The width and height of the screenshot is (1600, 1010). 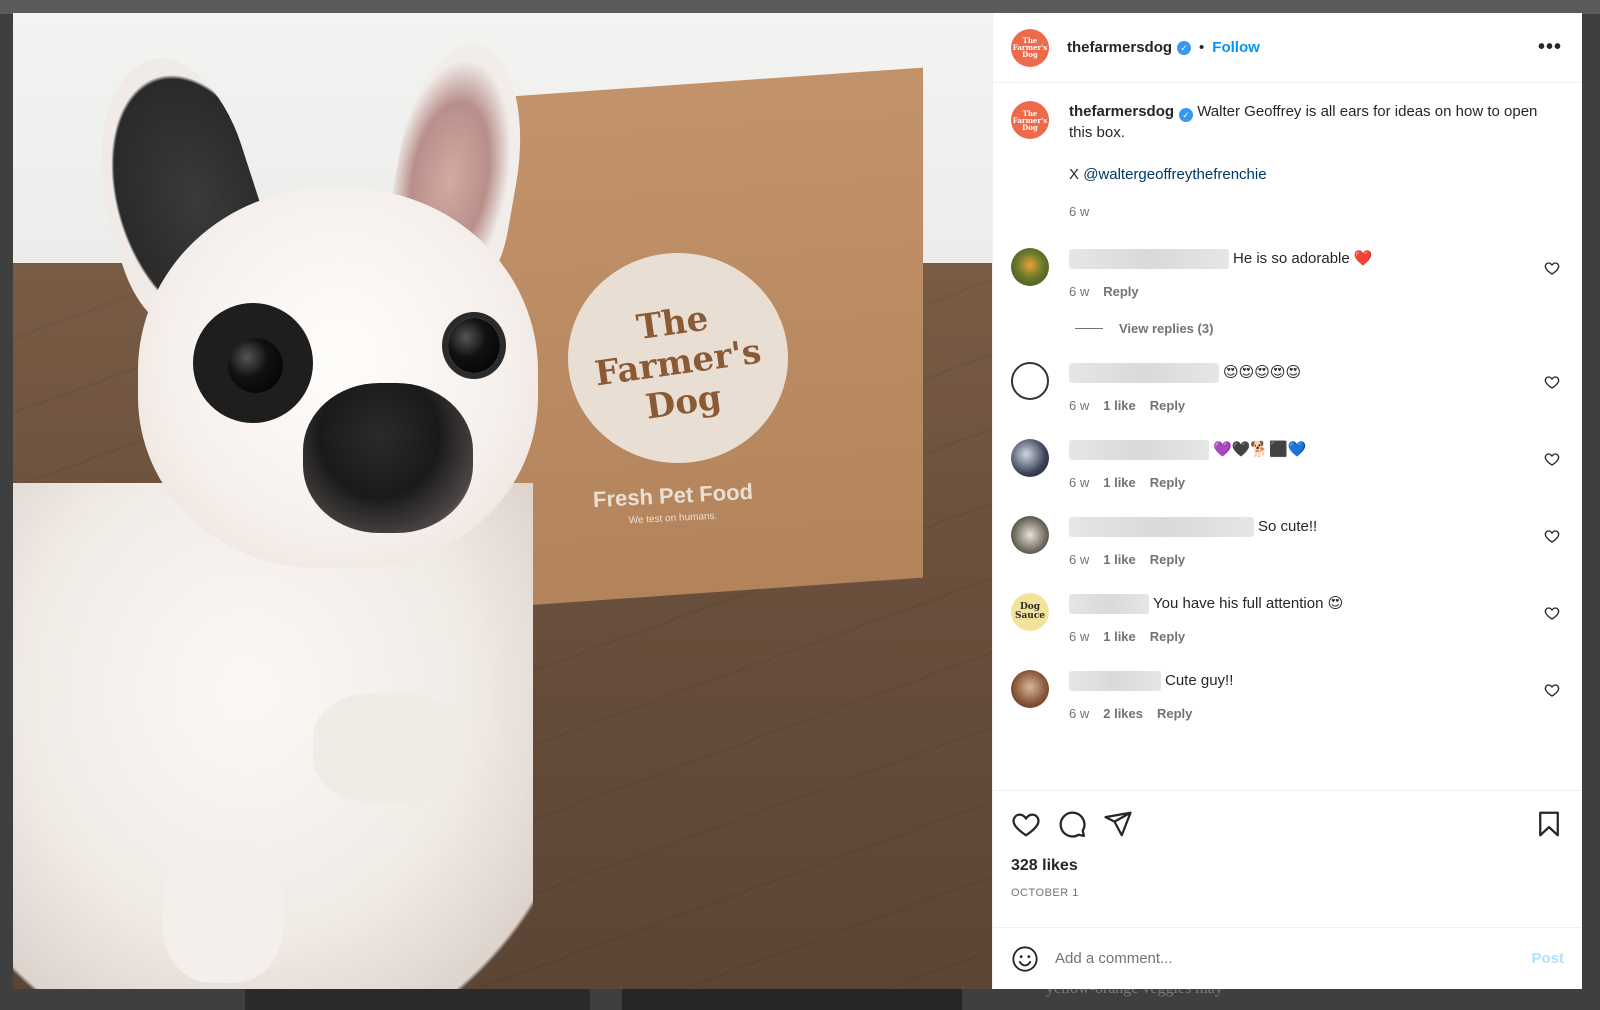 What do you see at coordinates (1166, 328) in the screenshot?
I see `view-replies-label: View replies (3)` at bounding box center [1166, 328].